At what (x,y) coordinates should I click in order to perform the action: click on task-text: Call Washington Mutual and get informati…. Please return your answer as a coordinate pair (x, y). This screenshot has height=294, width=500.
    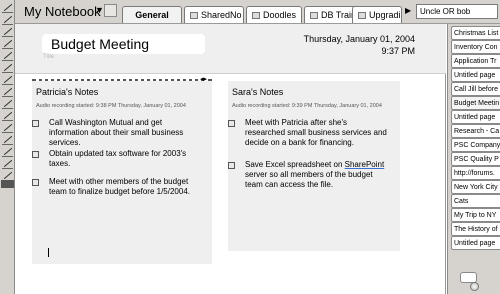
    Looking at the image, I should click on (124, 133).